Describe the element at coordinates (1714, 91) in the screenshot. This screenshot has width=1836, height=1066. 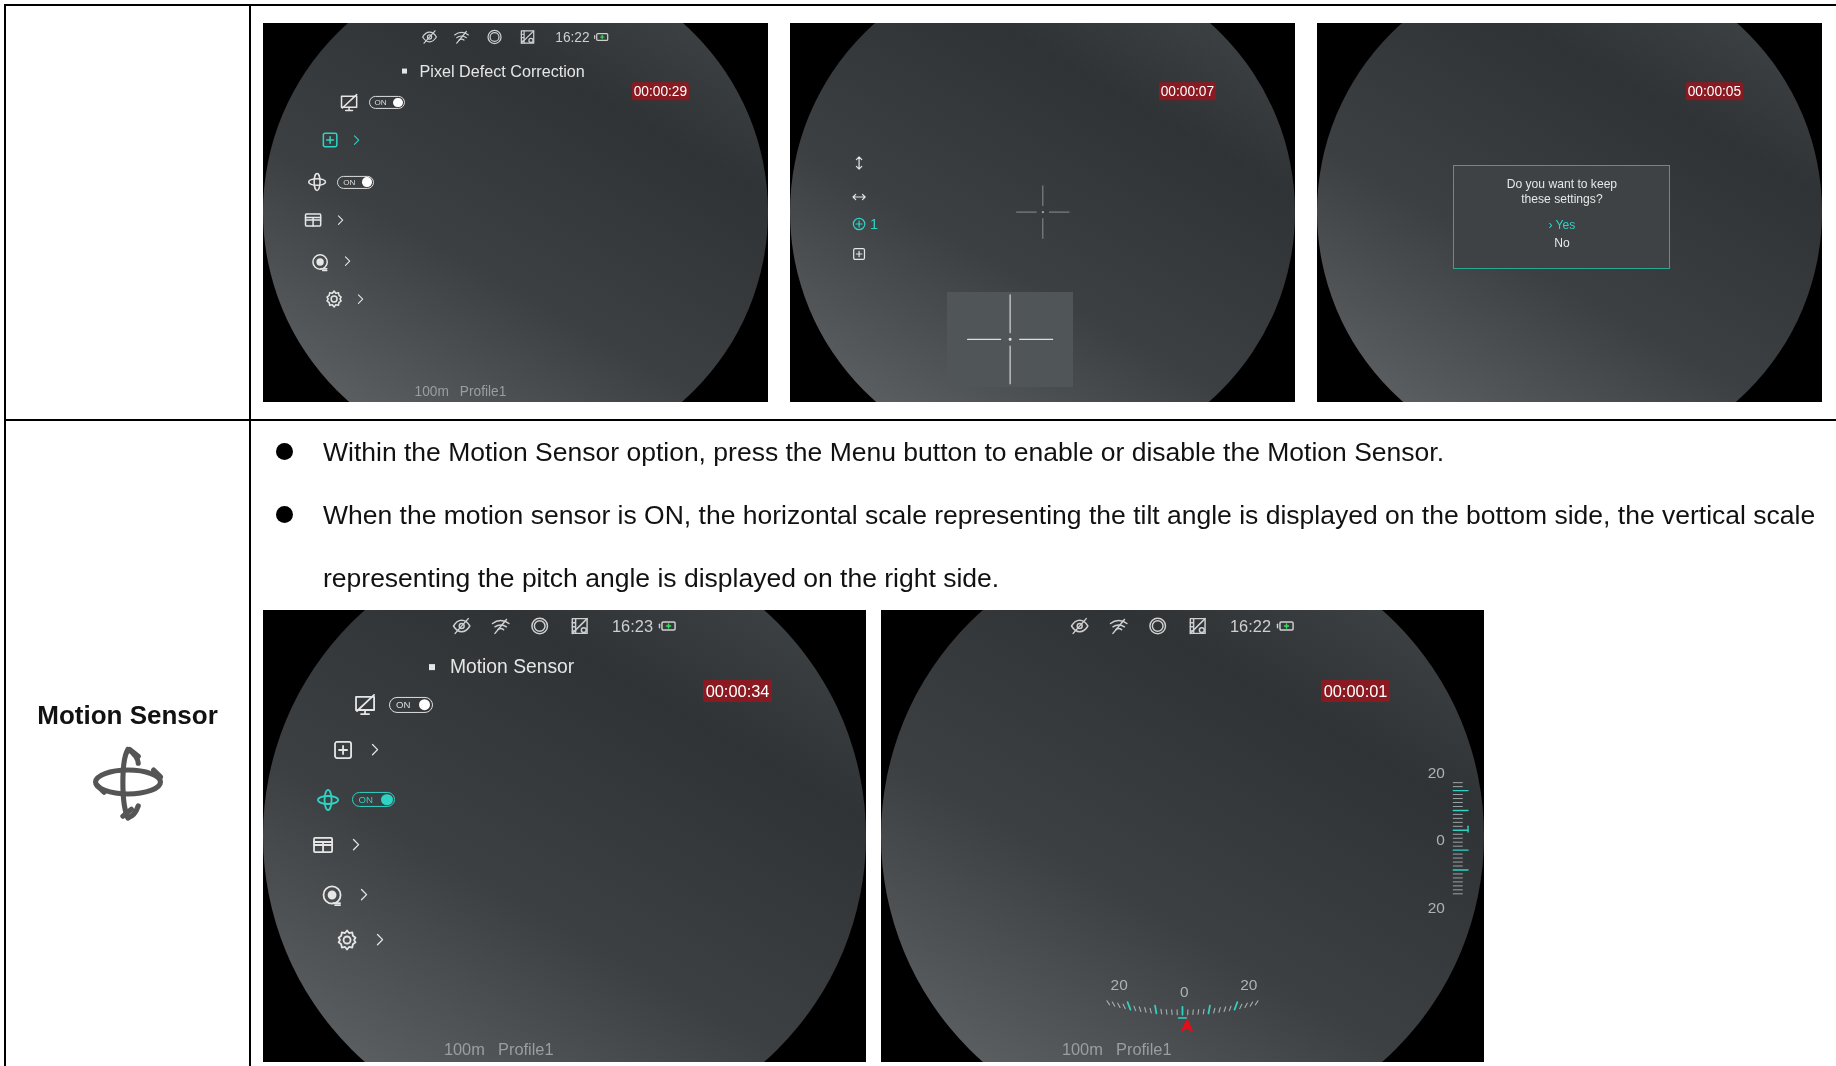
I see `recording-timer: 00:00:05` at that location.